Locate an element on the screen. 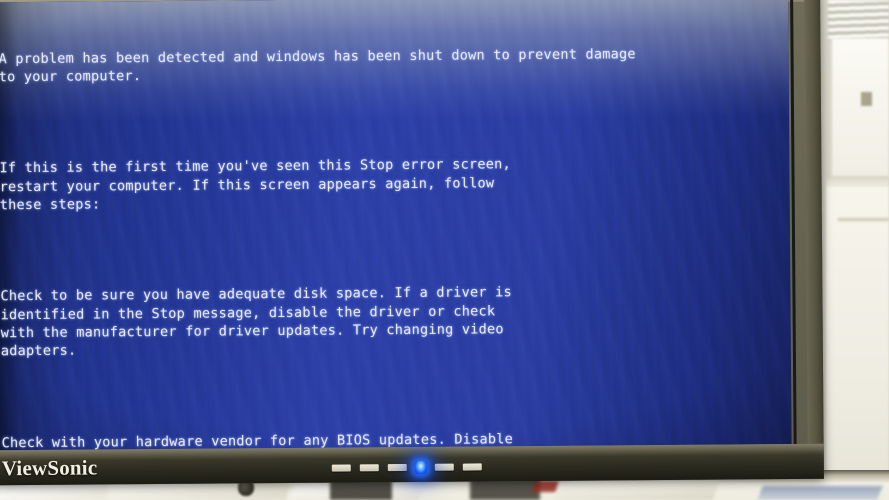  monitor-bottom-bezel: ViewSonic is located at coordinates (412, 464).